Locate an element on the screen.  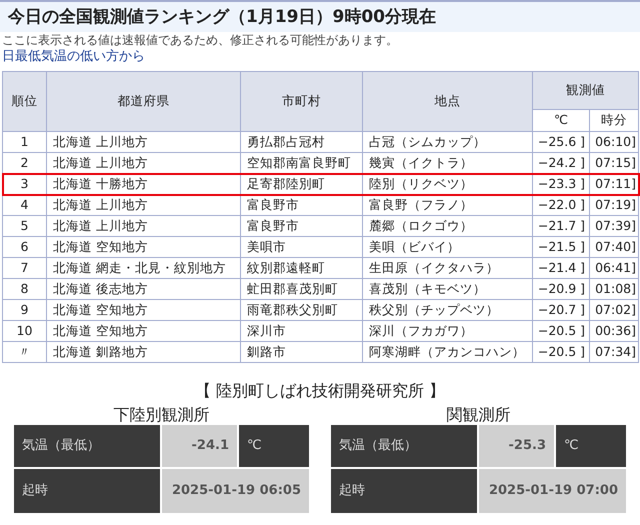
column-header: 時分 is located at coordinates (614, 121).